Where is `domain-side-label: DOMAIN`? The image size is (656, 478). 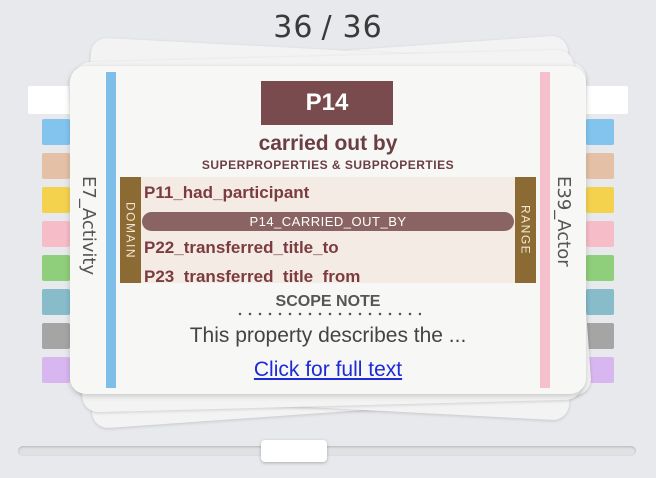 domain-side-label: DOMAIN is located at coordinates (130, 230).